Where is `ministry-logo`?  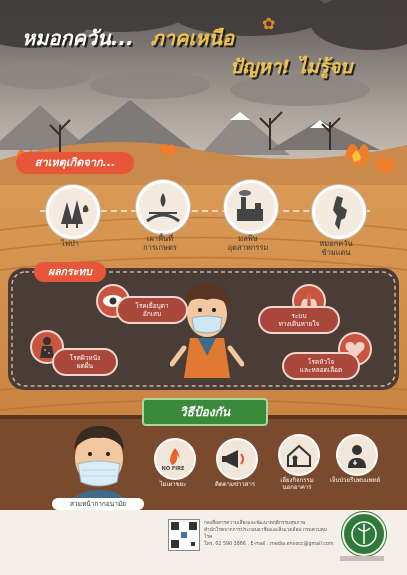 ministry-logo is located at coordinates (364, 534).